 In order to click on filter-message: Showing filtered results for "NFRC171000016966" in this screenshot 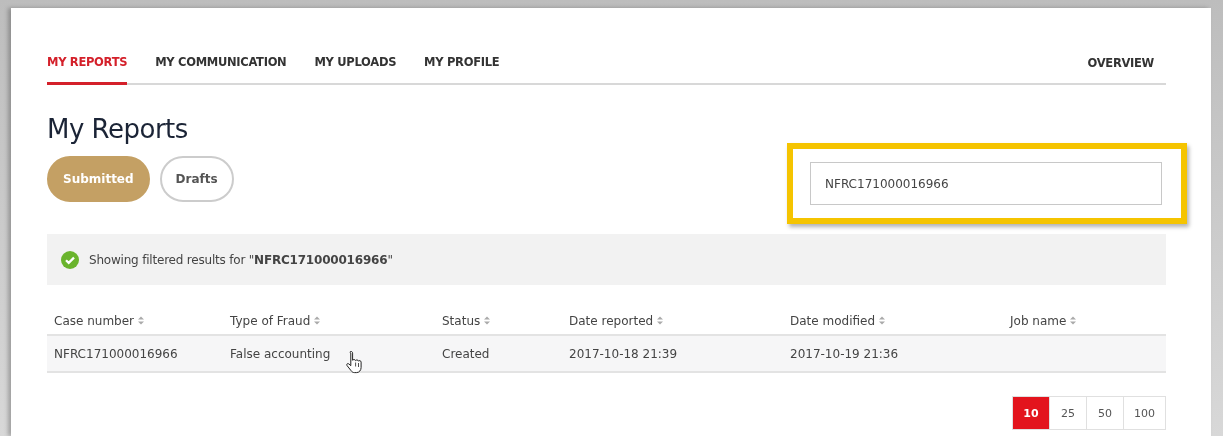, I will do `click(241, 259)`.